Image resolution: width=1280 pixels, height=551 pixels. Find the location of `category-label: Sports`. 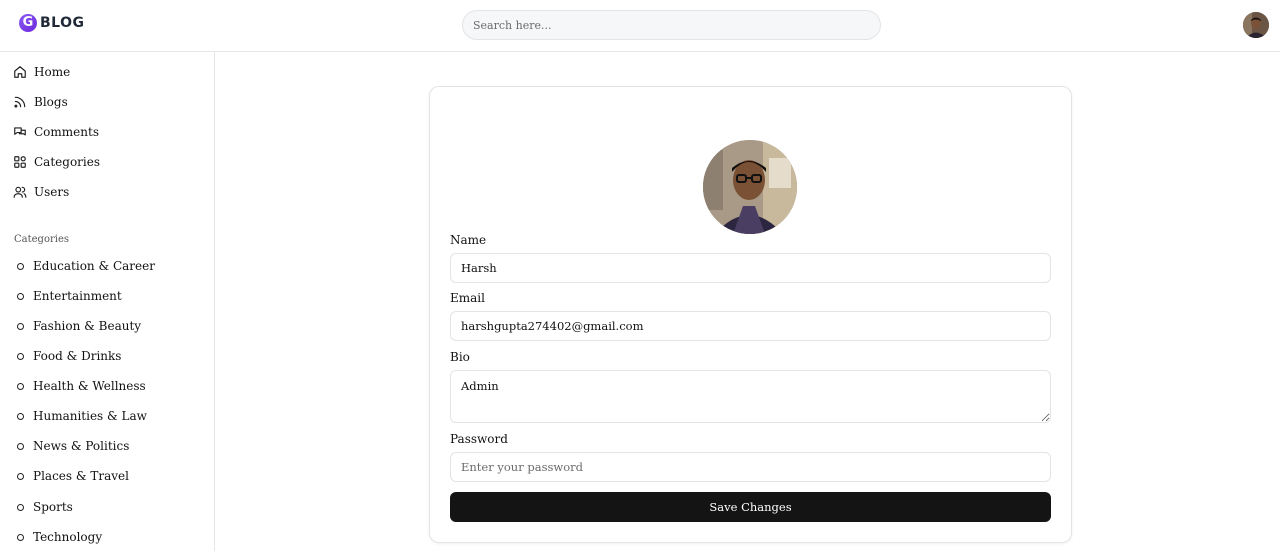

category-label: Sports is located at coordinates (53, 507).